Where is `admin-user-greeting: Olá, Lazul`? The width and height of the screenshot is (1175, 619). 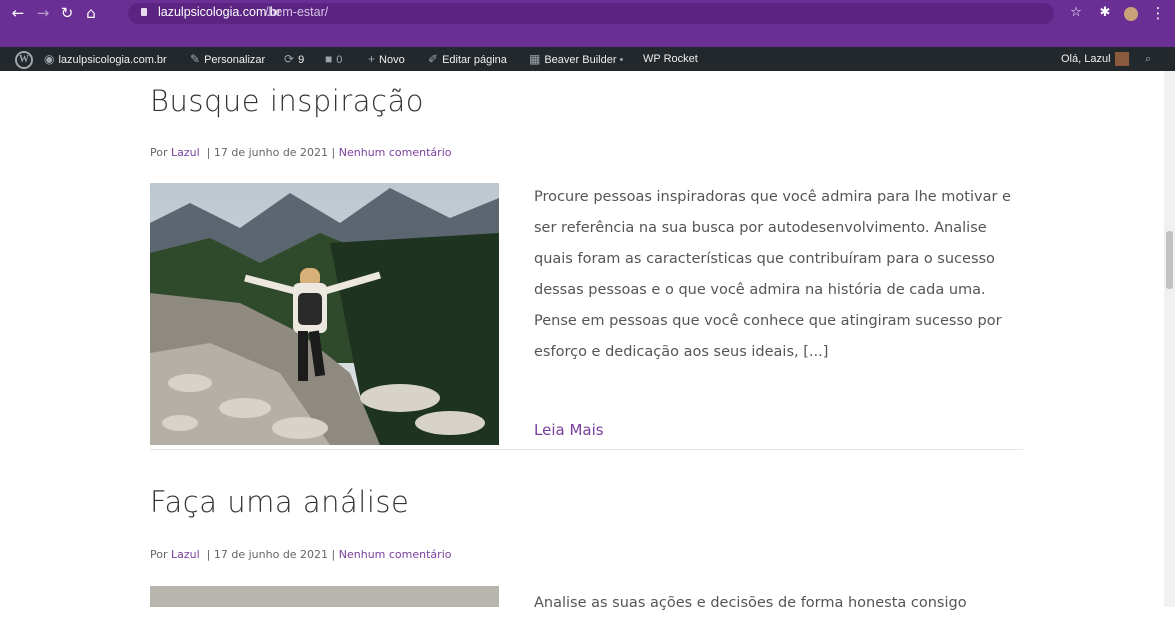
admin-user-greeting: Olá, Lazul is located at coordinates (1095, 59).